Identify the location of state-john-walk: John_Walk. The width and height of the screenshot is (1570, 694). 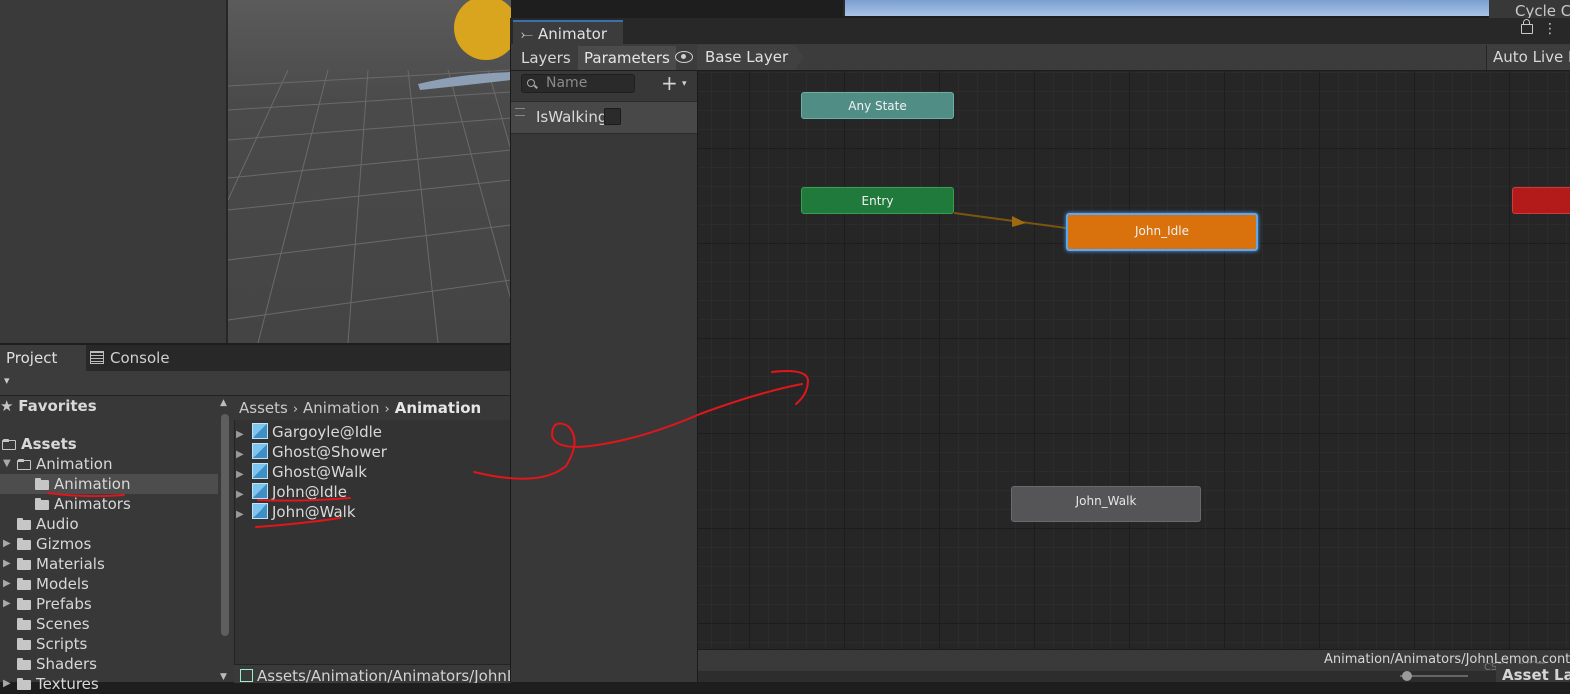
(1106, 504).